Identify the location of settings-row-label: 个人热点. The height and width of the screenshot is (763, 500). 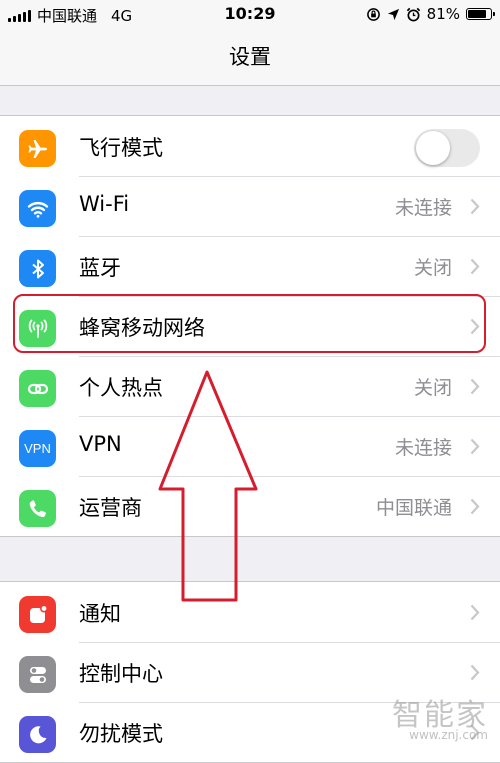
(121, 388).